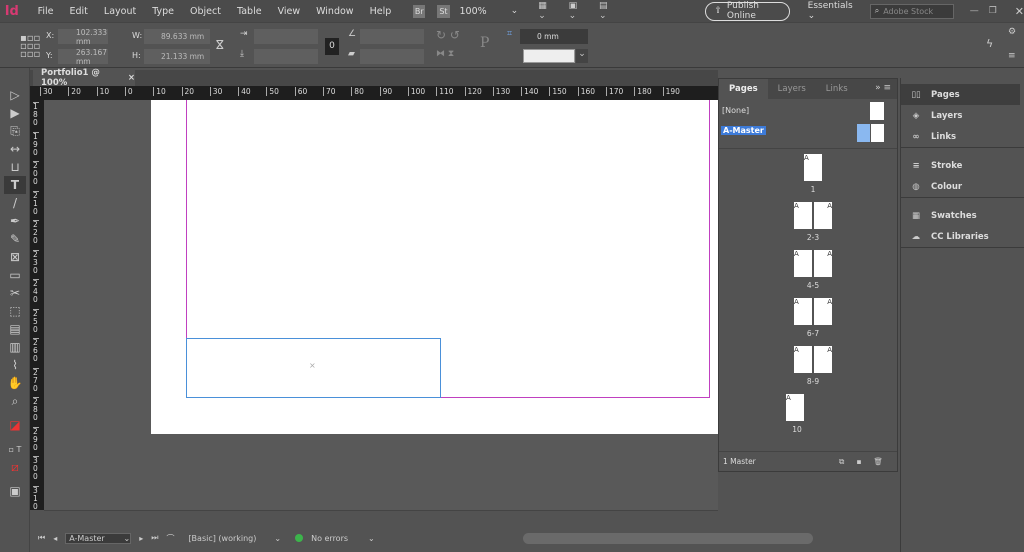  What do you see at coordinates (15, 311) in the screenshot?
I see `free-transform-tool-icon: ⬚` at bounding box center [15, 311].